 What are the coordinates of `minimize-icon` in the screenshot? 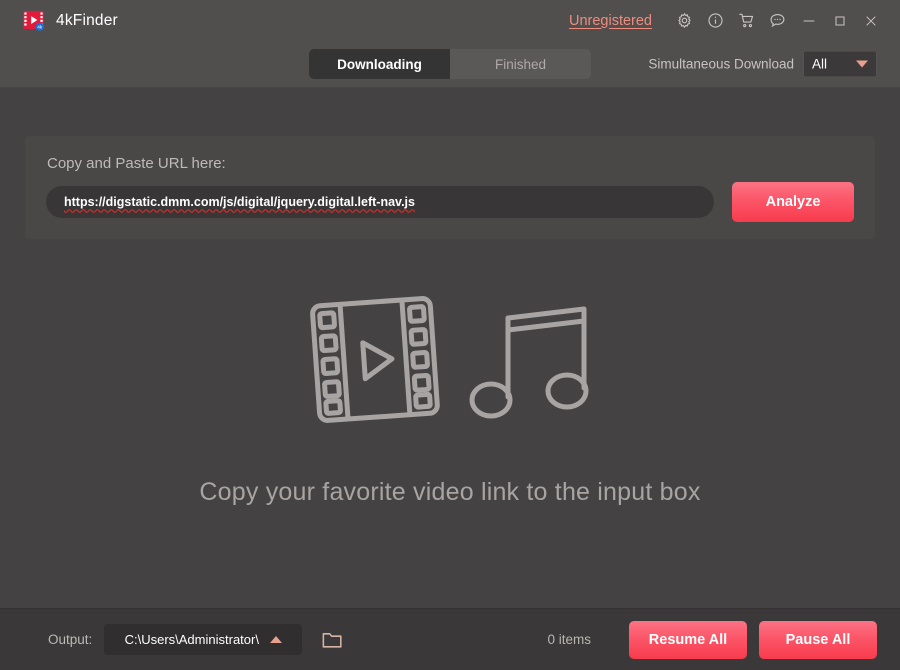 It's located at (808, 21).